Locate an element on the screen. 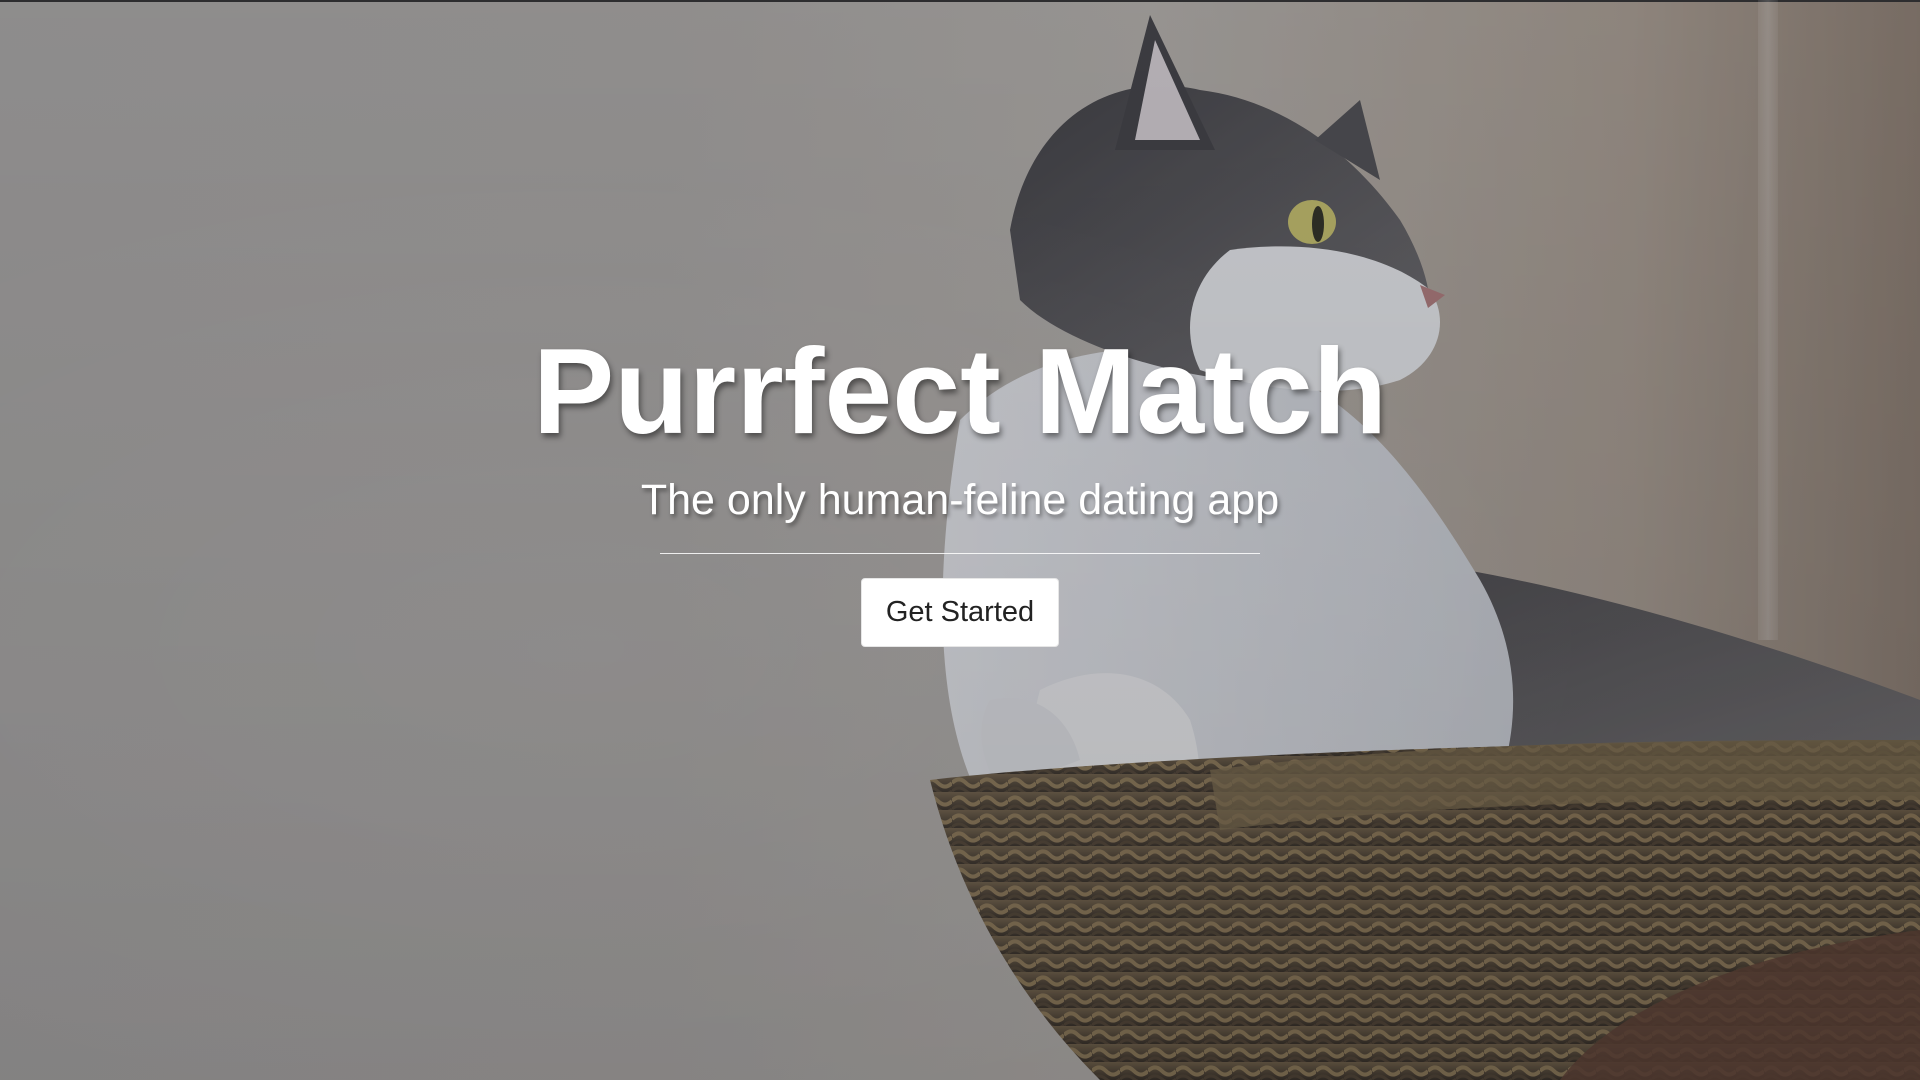 The image size is (1920, 1080). divider is located at coordinates (960, 553).